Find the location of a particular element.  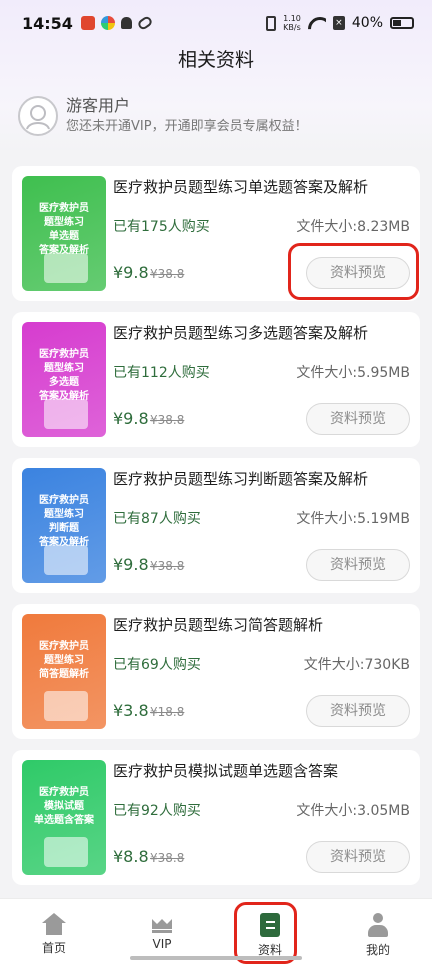

bottom-nav: 首页 VIP 资料 我的 is located at coordinates (216, 931).